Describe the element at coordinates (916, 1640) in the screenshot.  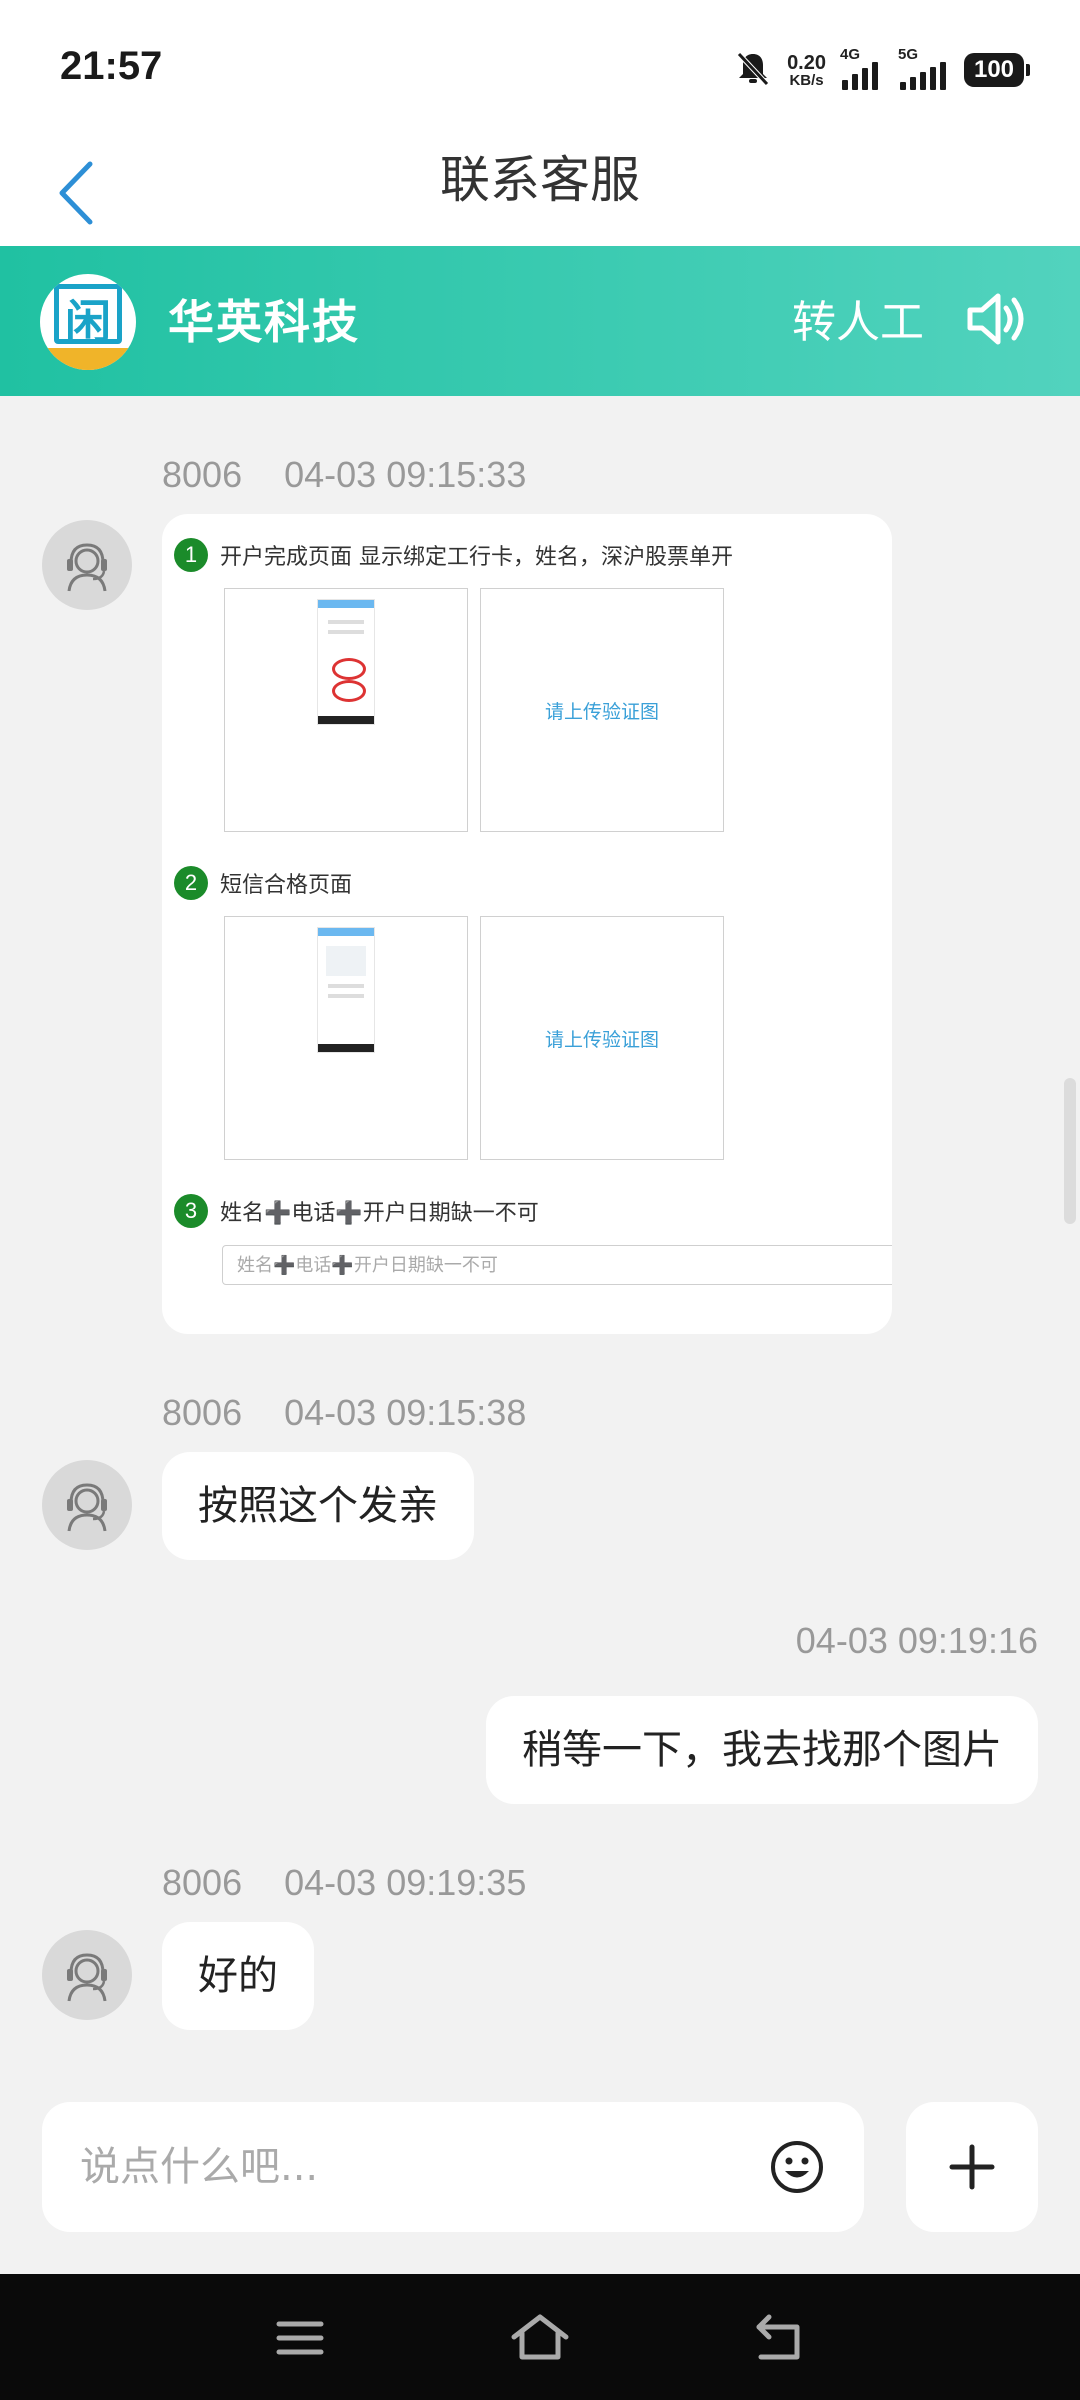
I see `message-time: 04-03 09:19:16` at that location.